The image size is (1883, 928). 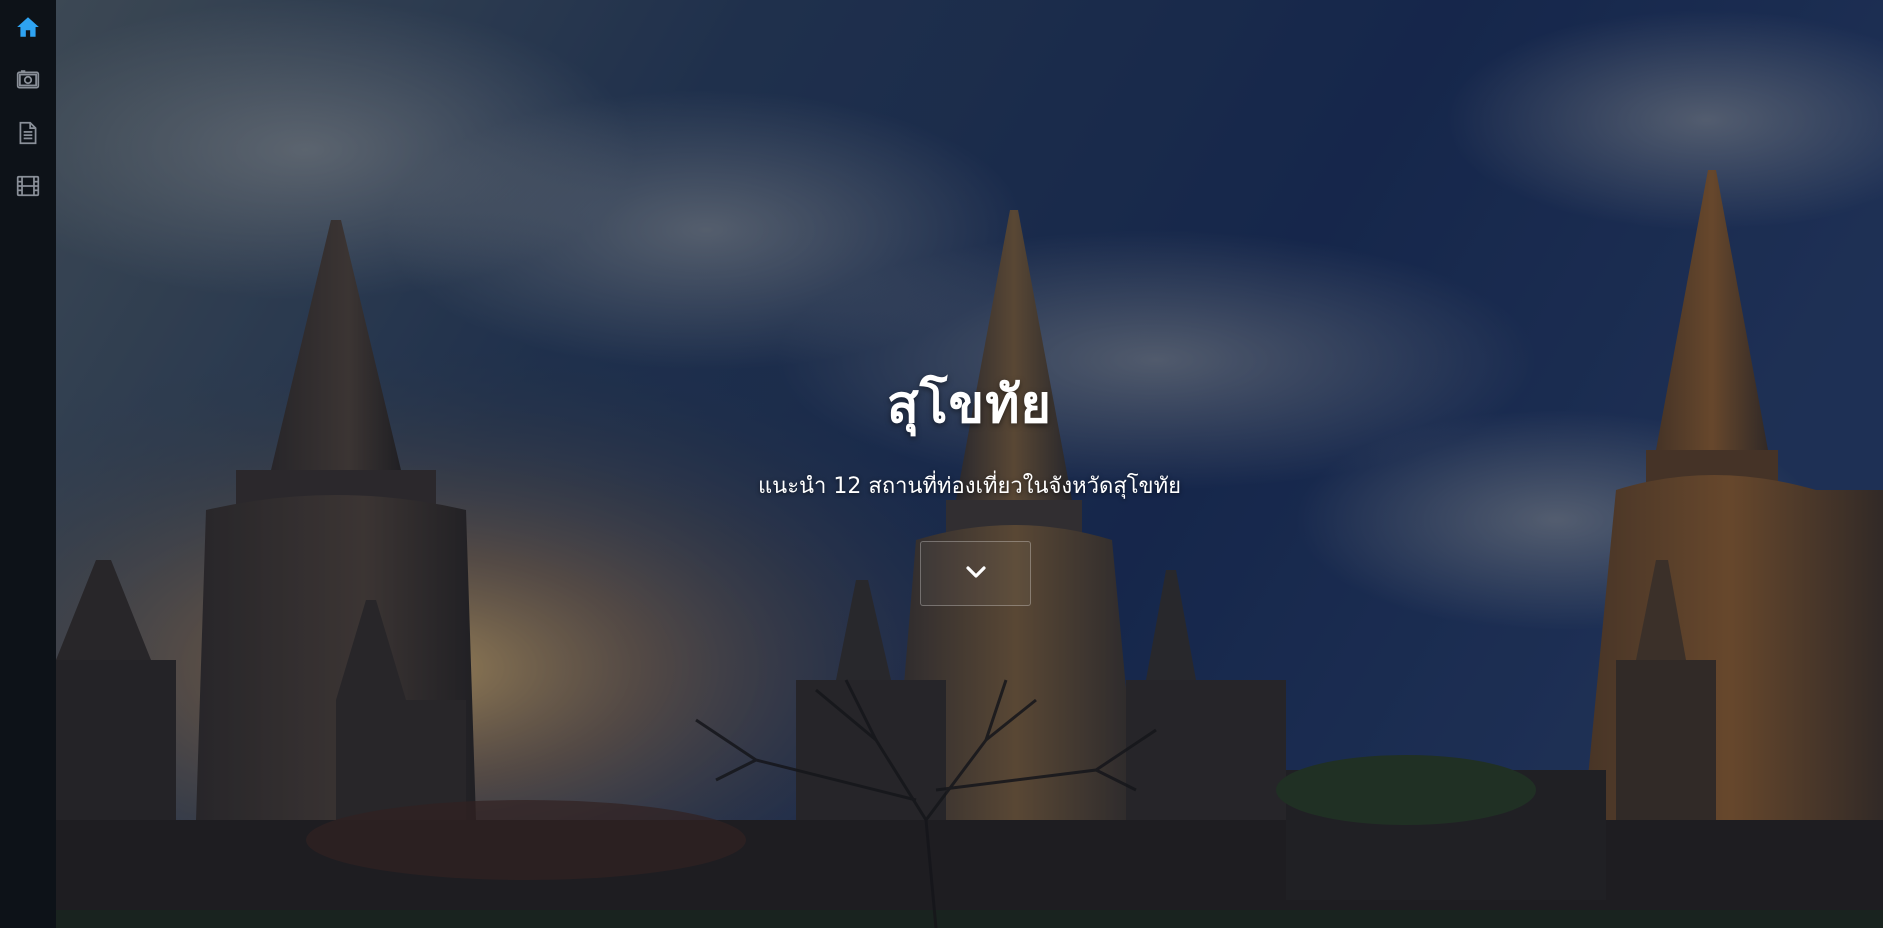 I want to click on sidebar-item-video, so click(x=28, y=199).